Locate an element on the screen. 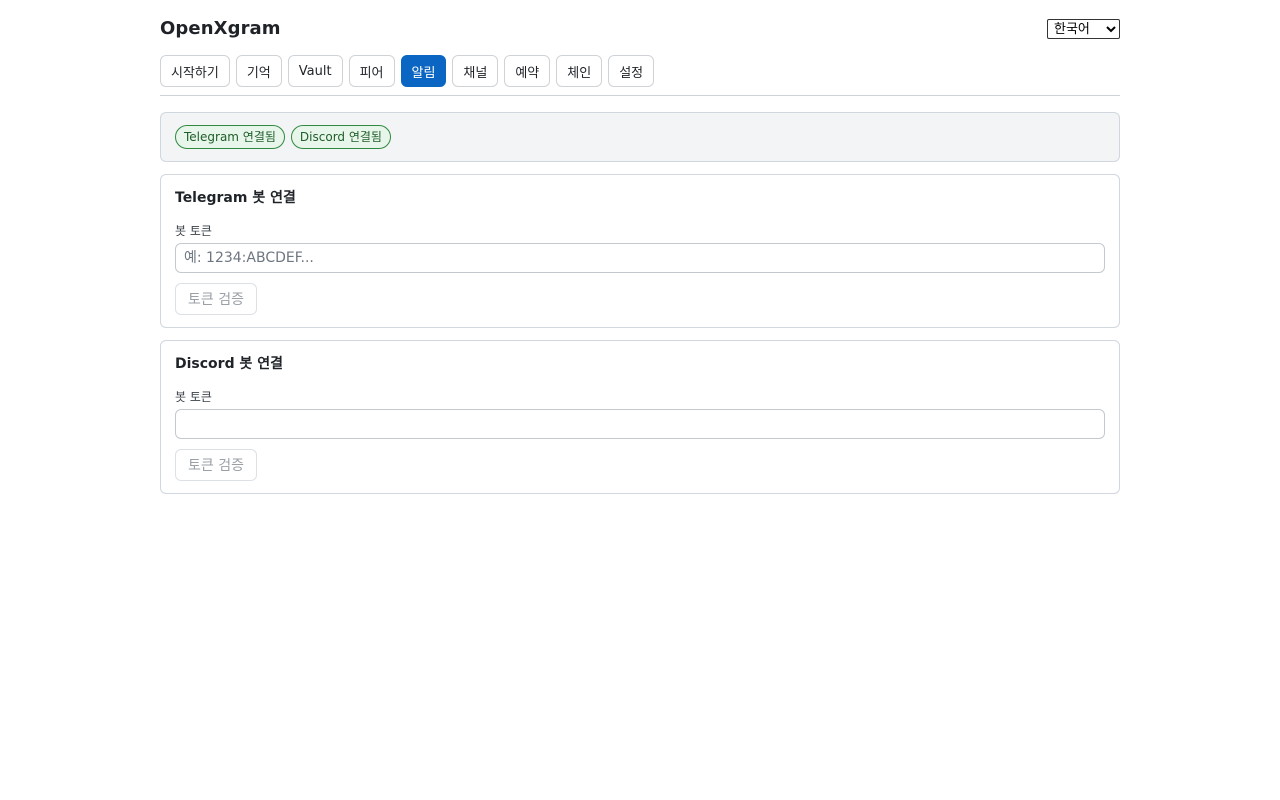  tab-vault: Vault is located at coordinates (315, 71).